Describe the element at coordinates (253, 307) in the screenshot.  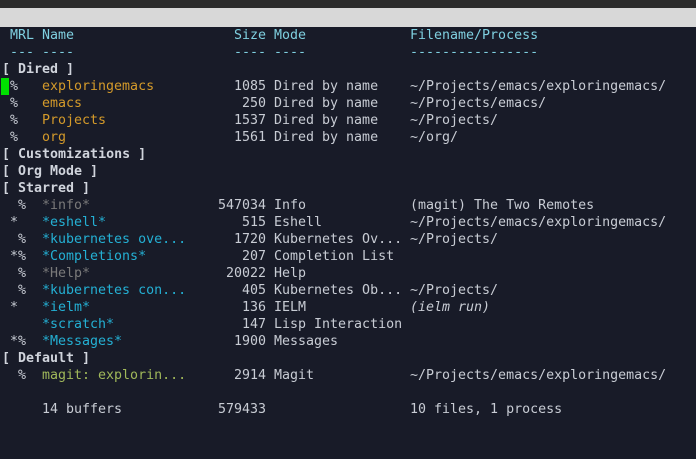
I see `buffer-size: 136` at that location.